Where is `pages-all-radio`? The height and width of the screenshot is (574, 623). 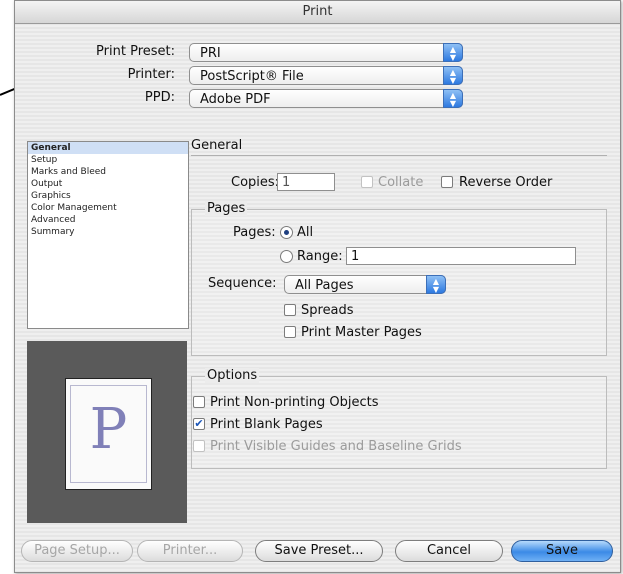 pages-all-radio is located at coordinates (286, 232).